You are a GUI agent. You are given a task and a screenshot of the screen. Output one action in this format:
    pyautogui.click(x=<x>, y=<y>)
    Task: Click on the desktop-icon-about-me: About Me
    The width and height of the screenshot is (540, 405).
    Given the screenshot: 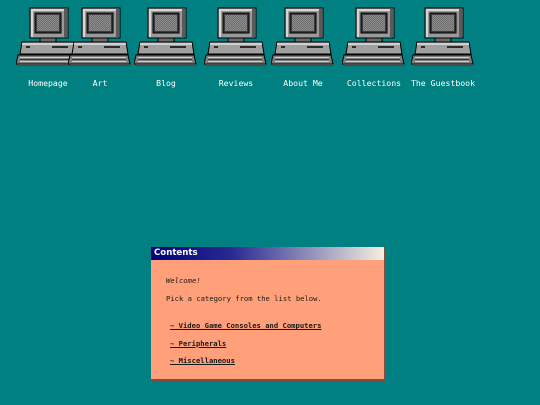 What is the action you would take?
    pyautogui.click(x=303, y=48)
    